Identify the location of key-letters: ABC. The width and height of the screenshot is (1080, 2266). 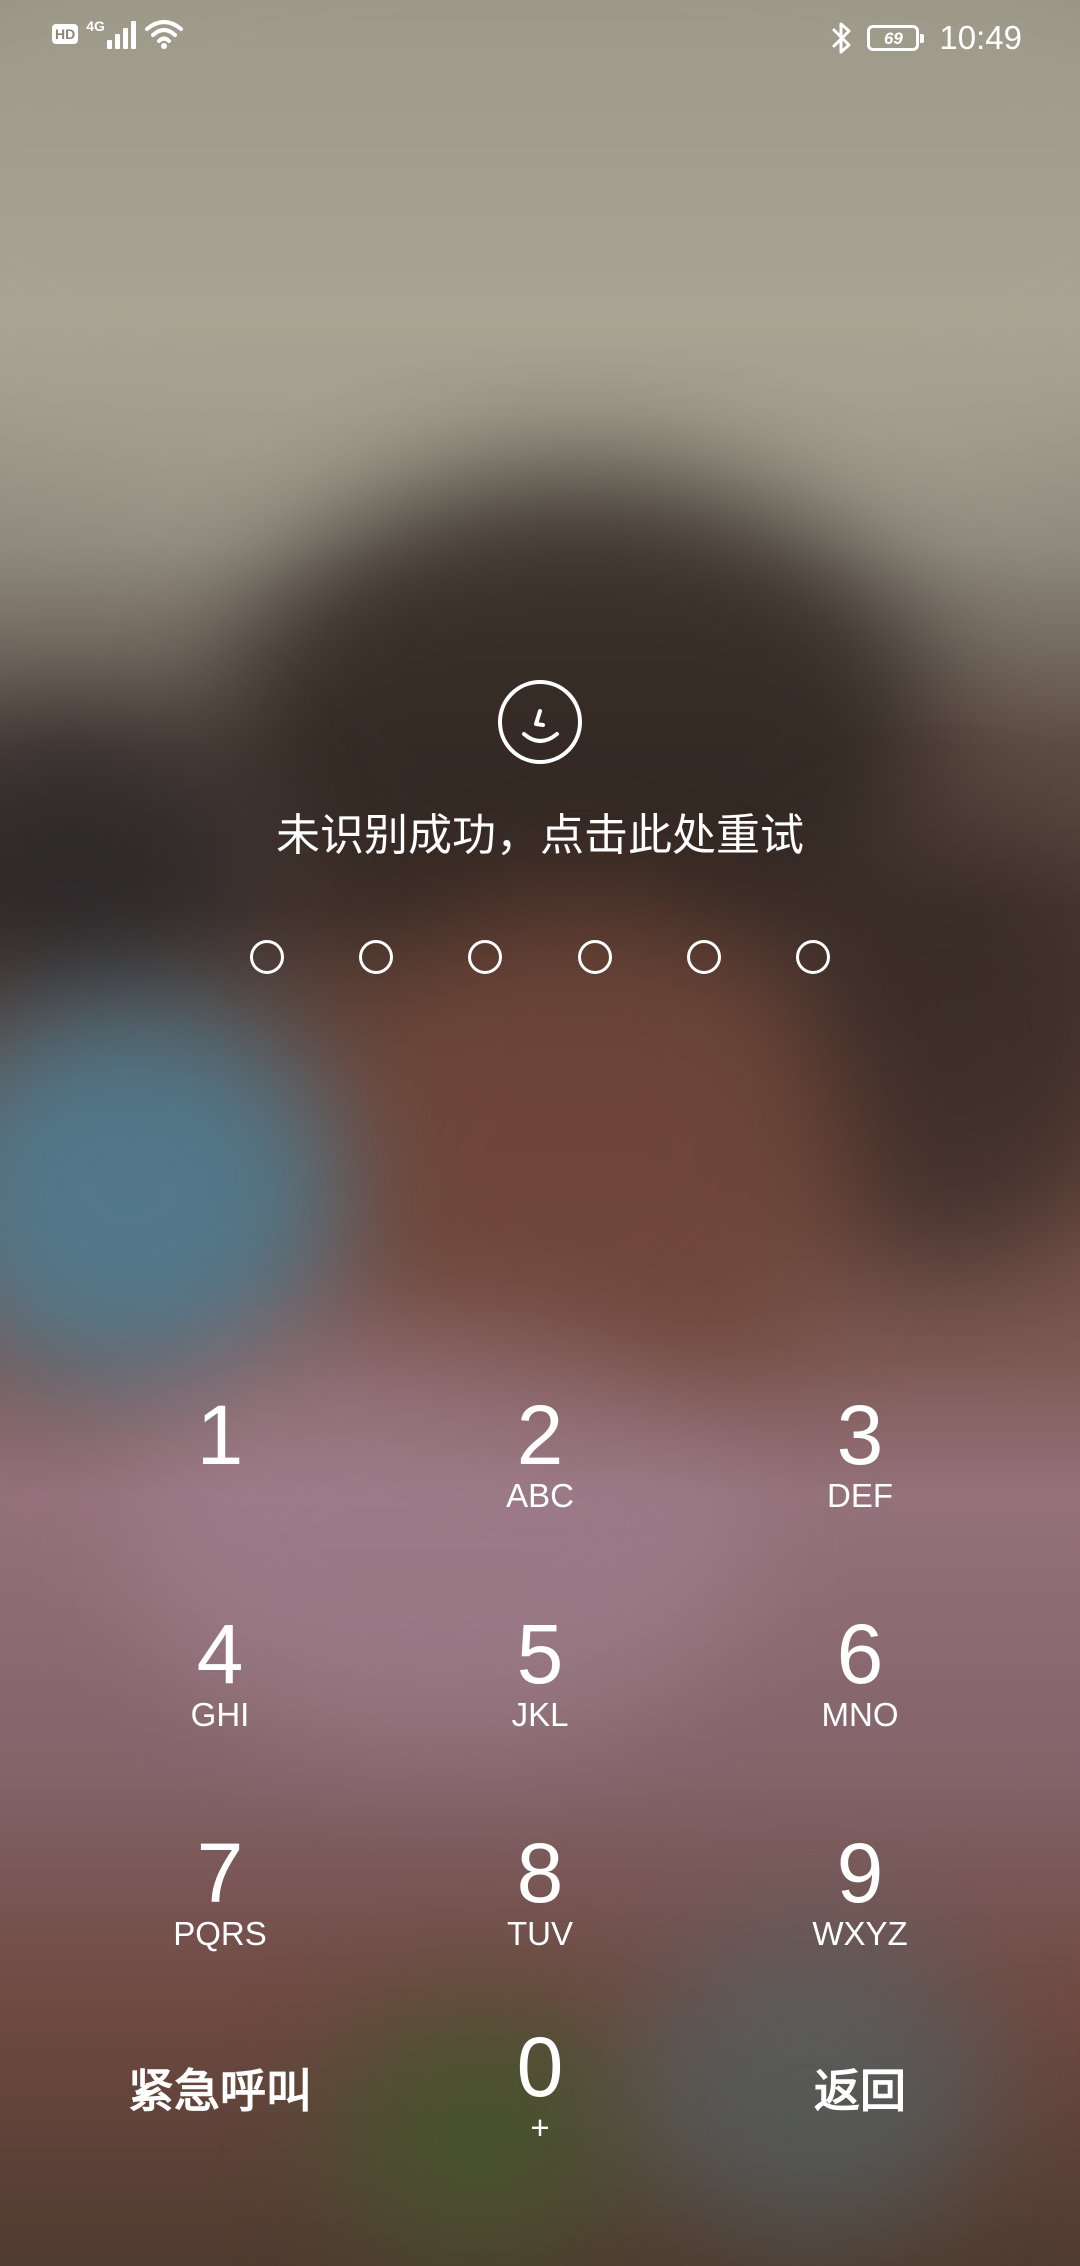
(540, 1495).